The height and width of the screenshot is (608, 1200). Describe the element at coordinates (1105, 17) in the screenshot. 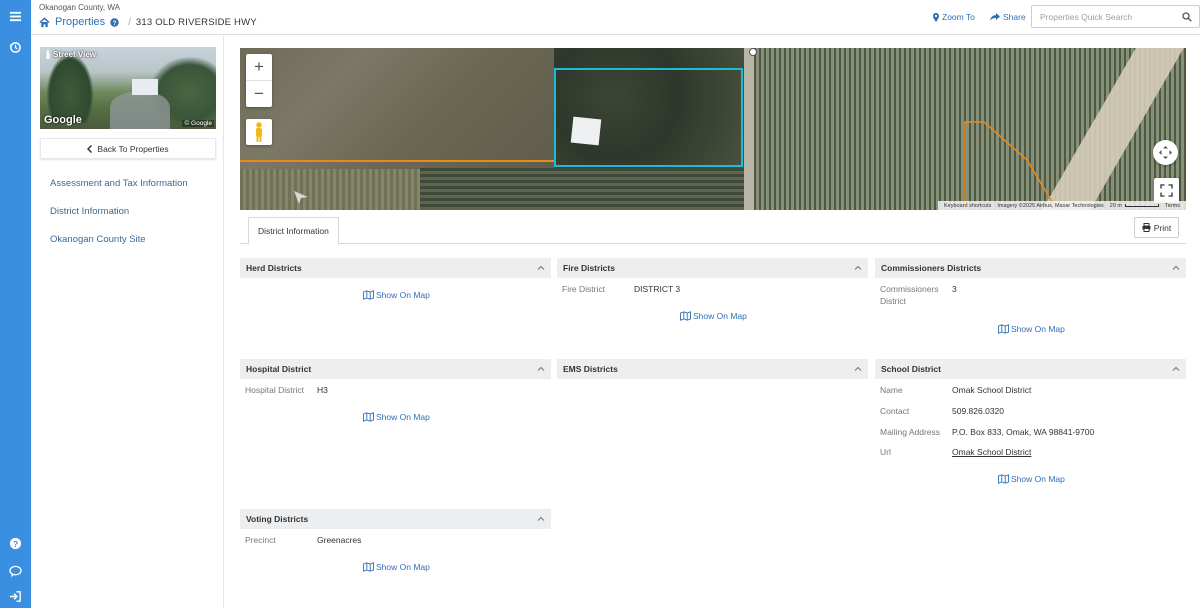

I see `quick-search-input` at that location.